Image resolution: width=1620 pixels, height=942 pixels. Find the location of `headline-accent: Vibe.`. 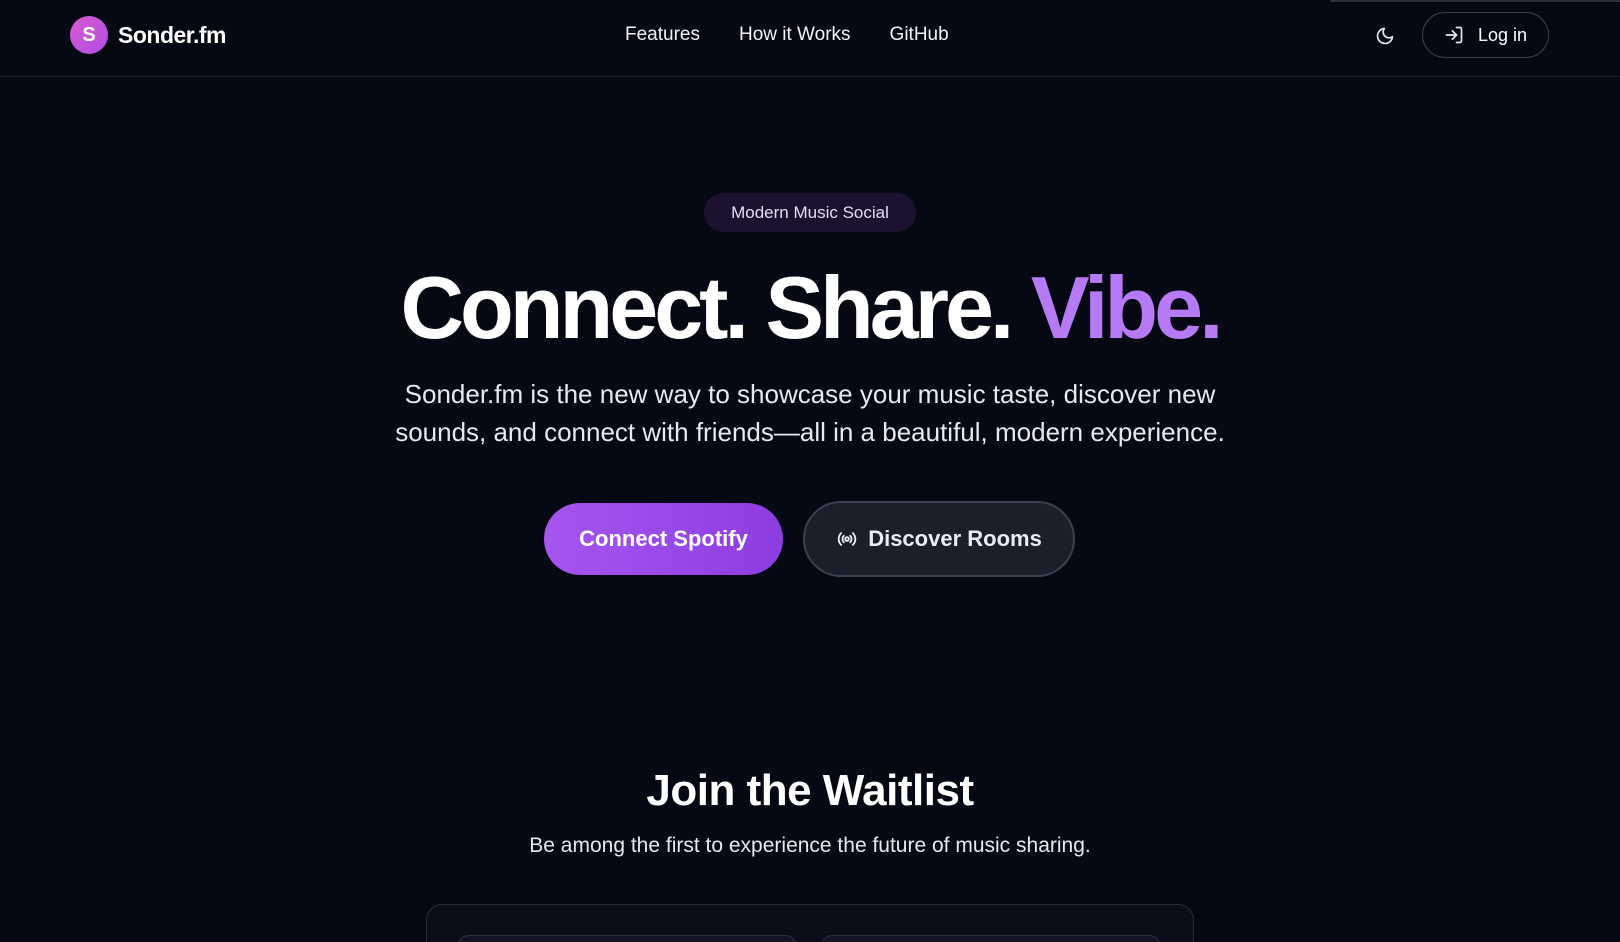

headline-accent: Vibe. is located at coordinates (1127, 307).